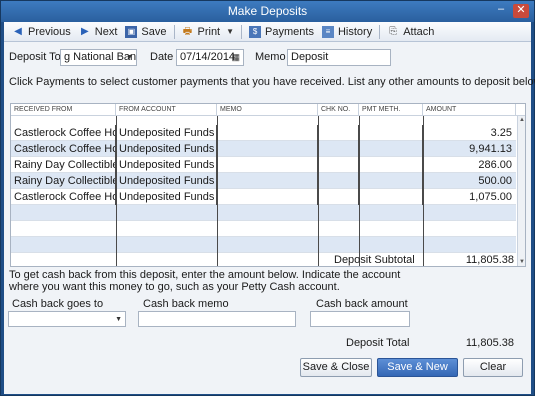 This screenshot has height=396, width=535. What do you see at coordinates (255, 31) in the screenshot?
I see `payments-icon: $` at bounding box center [255, 31].